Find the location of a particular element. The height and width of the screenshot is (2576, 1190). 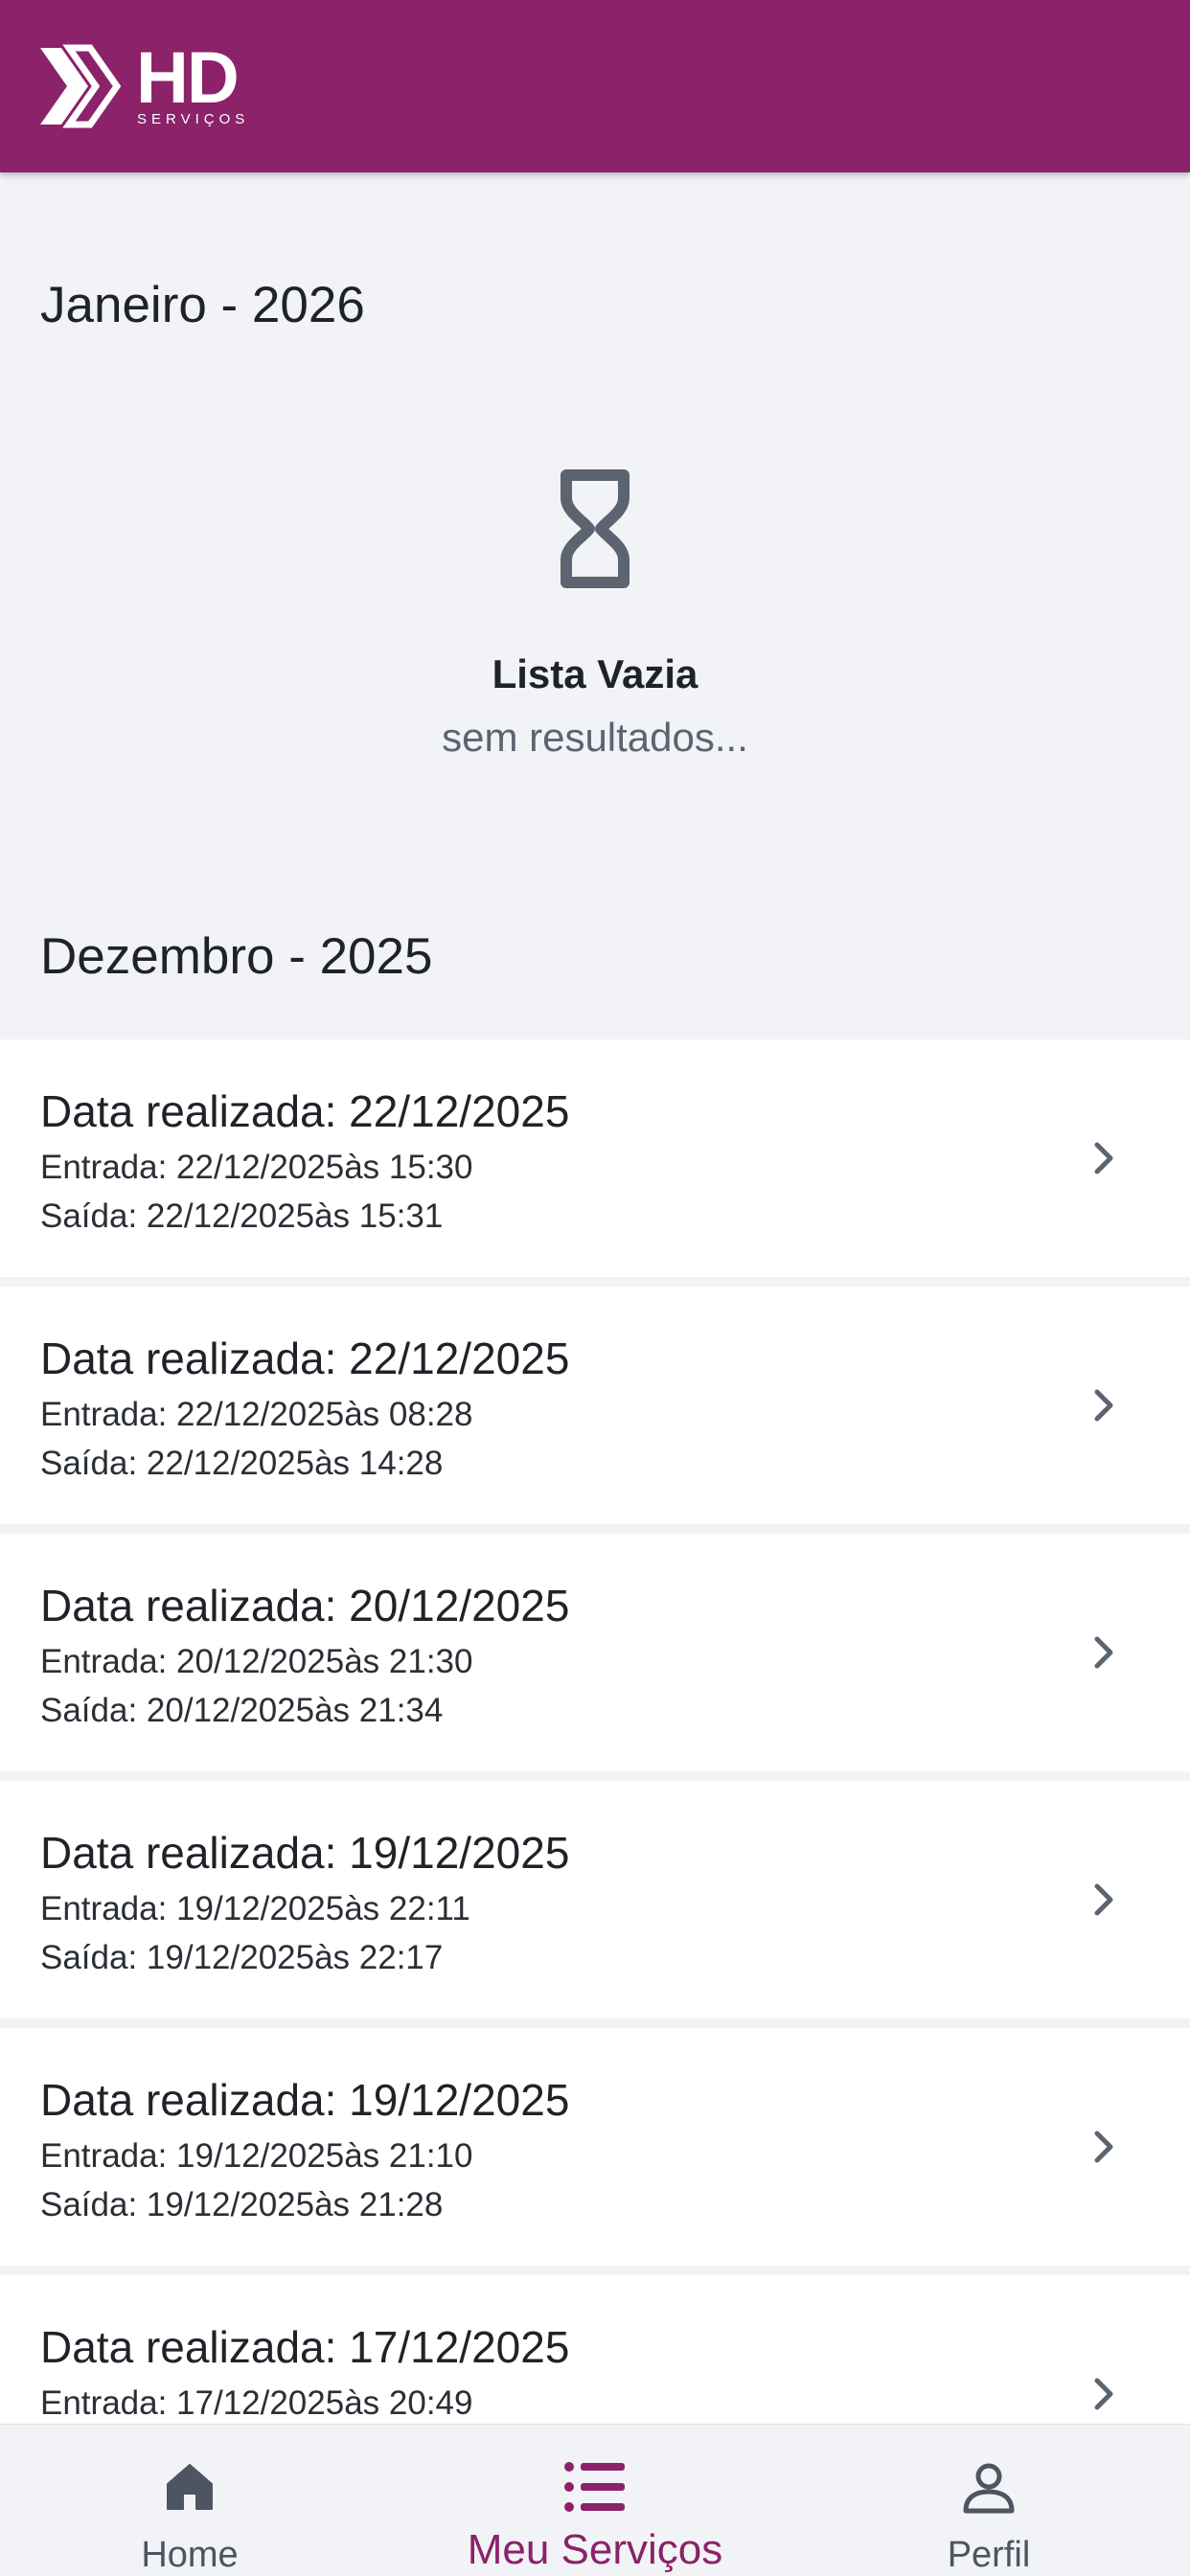

service-entrada: Entrada: 17/12/2025às 20:49 is located at coordinates (256, 2403).